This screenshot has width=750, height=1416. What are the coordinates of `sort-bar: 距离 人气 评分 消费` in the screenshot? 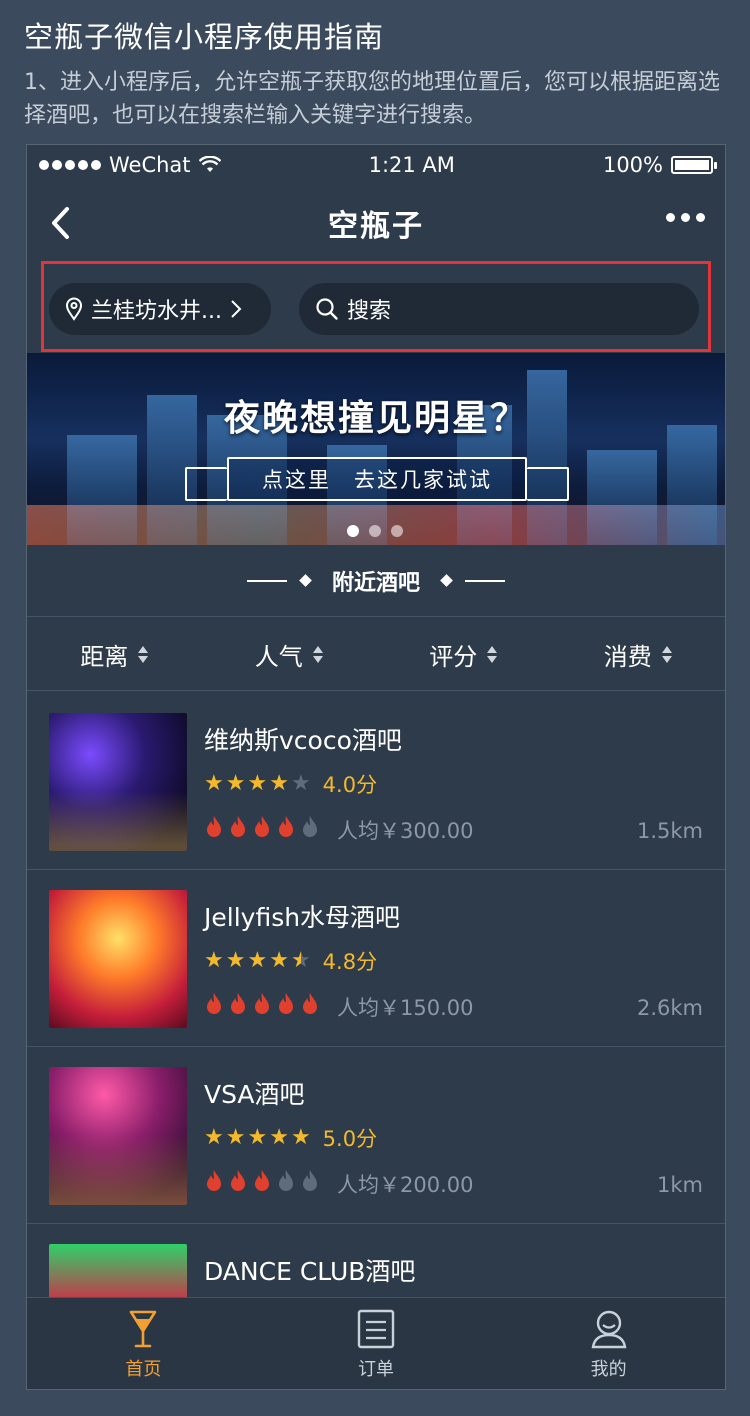 It's located at (376, 655).